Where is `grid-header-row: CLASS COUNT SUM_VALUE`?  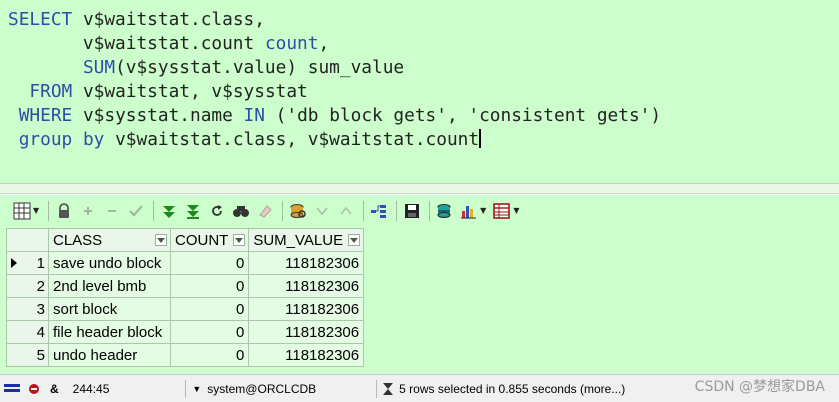 grid-header-row: CLASS COUNT SUM_VALUE is located at coordinates (185, 240).